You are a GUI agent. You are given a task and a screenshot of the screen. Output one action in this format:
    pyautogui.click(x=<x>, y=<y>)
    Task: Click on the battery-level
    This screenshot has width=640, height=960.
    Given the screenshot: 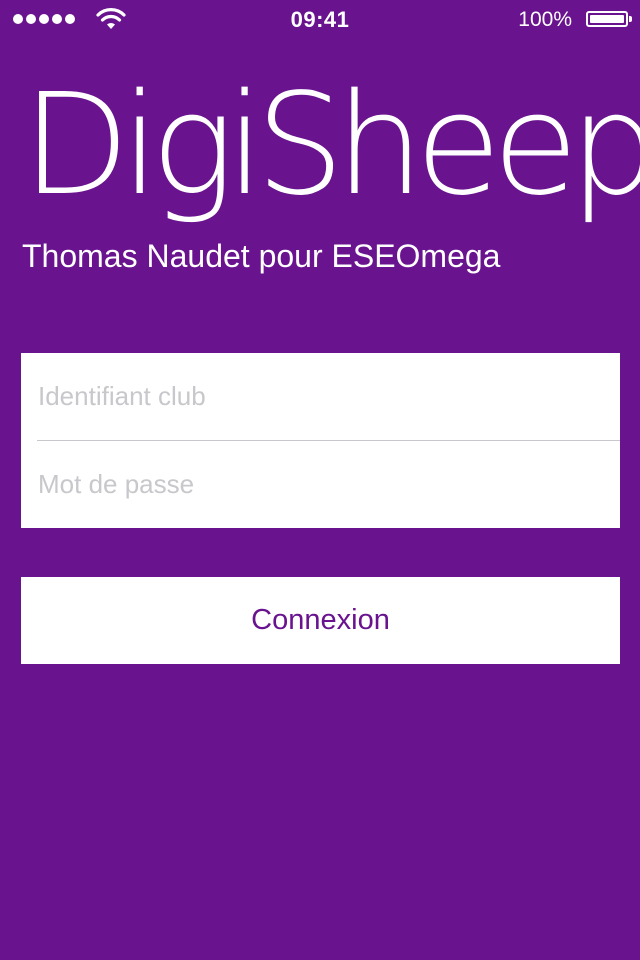 What is the action you would take?
    pyautogui.click(x=607, y=19)
    